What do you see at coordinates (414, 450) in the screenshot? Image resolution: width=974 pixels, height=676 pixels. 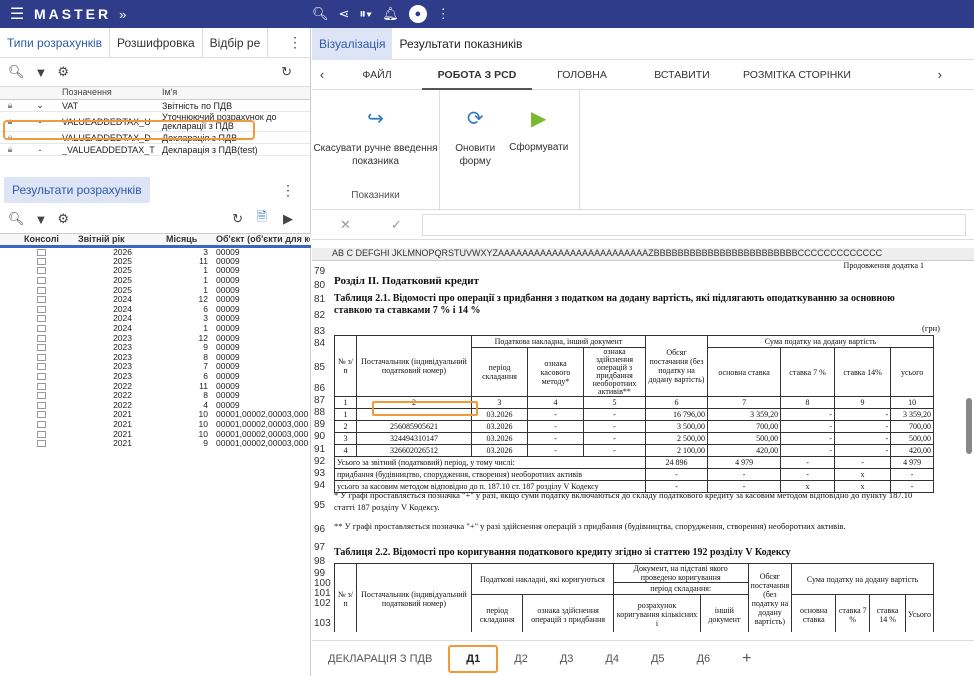 I see `table-cell: 326602026512` at bounding box center [414, 450].